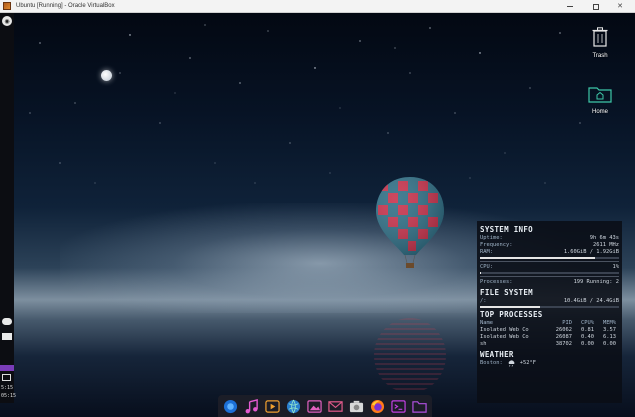 Image resolution: width=635 pixels, height=417 pixels. I want to click on uptime-value: 9h 6m 43s, so click(604, 238).